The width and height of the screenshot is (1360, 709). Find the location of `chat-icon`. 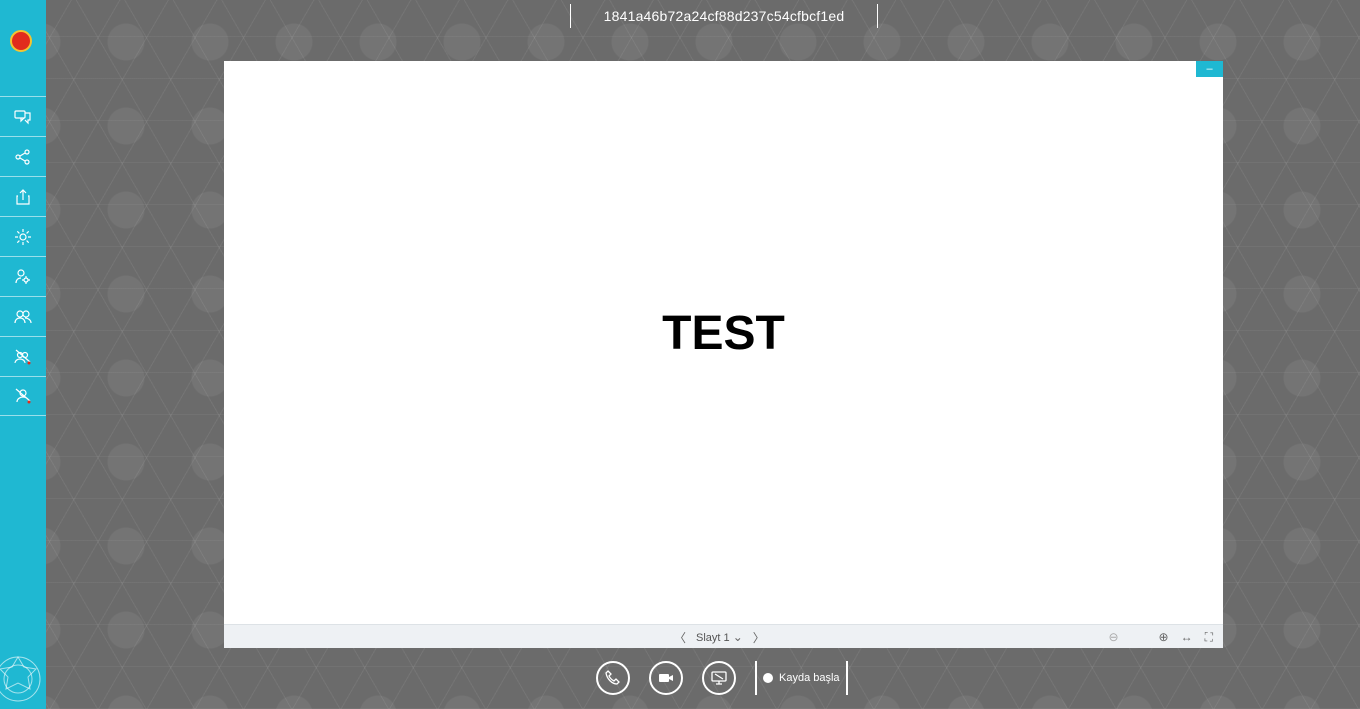

chat-icon is located at coordinates (22, 116).